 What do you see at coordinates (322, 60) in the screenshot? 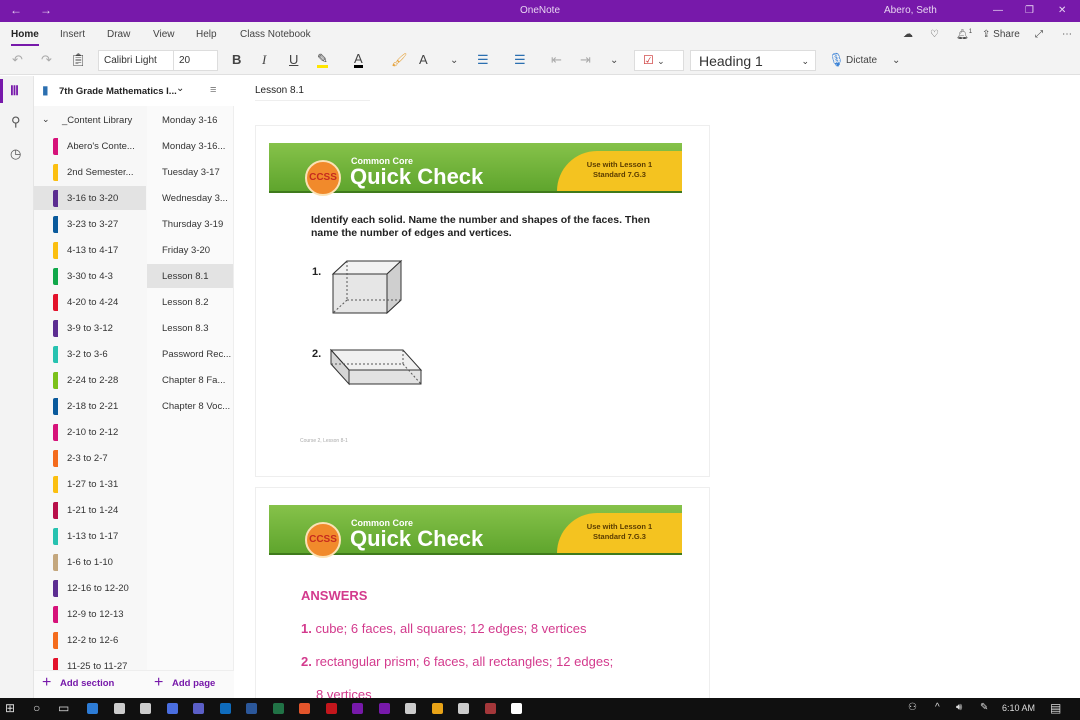
I see `highlight-icon: ✎` at bounding box center [322, 60].